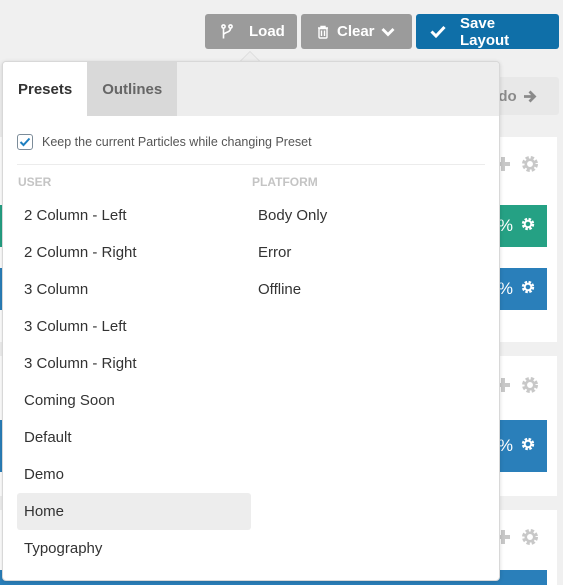  Describe the element at coordinates (250, 56) in the screenshot. I see `popover-caret` at that location.